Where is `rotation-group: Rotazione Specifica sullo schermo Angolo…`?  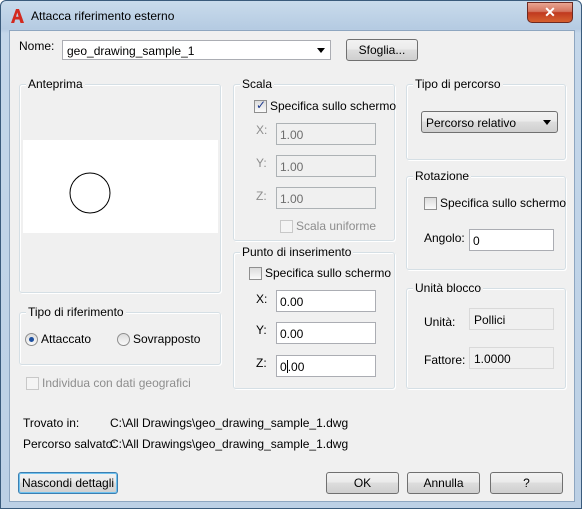
rotation-group: Rotazione Specifica sullo schermo Angolo… is located at coordinates (486, 219).